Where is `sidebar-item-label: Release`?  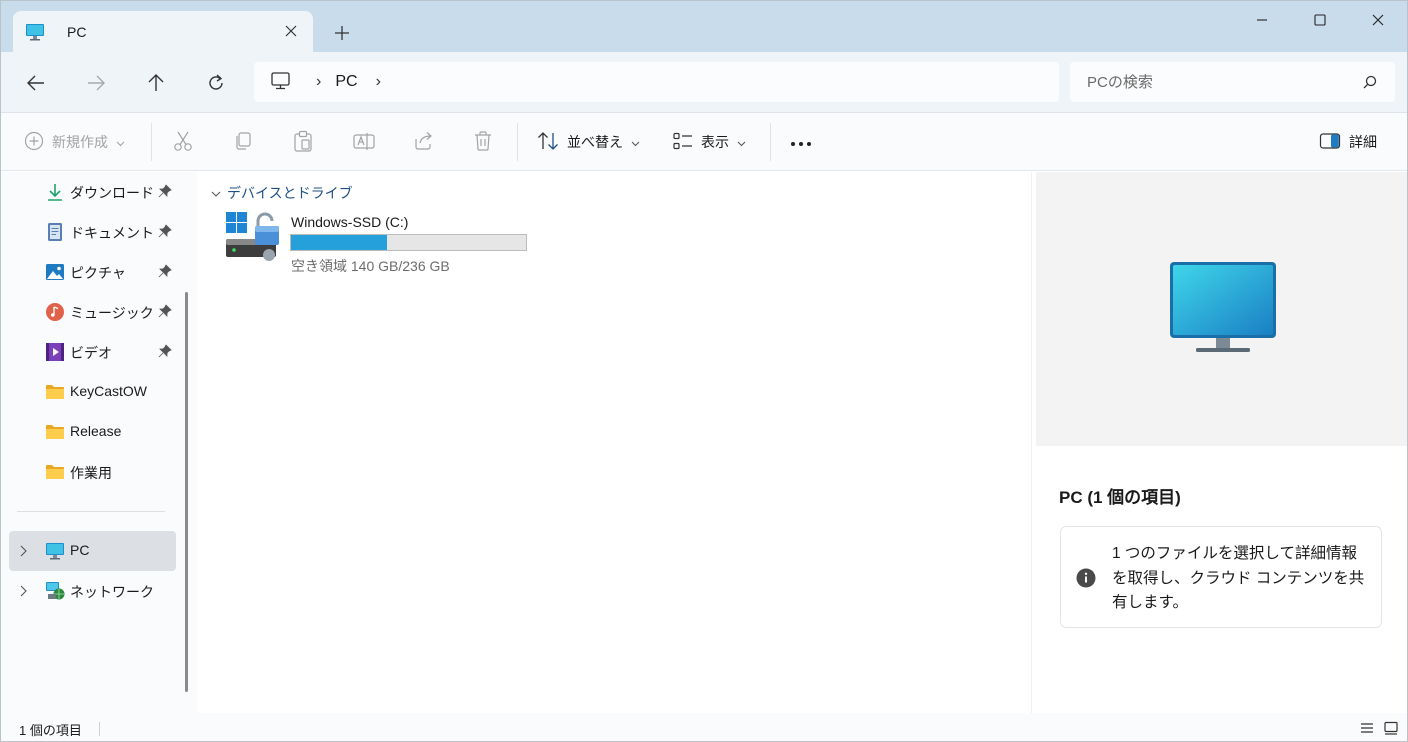
sidebar-item-label: Release is located at coordinates (96, 431).